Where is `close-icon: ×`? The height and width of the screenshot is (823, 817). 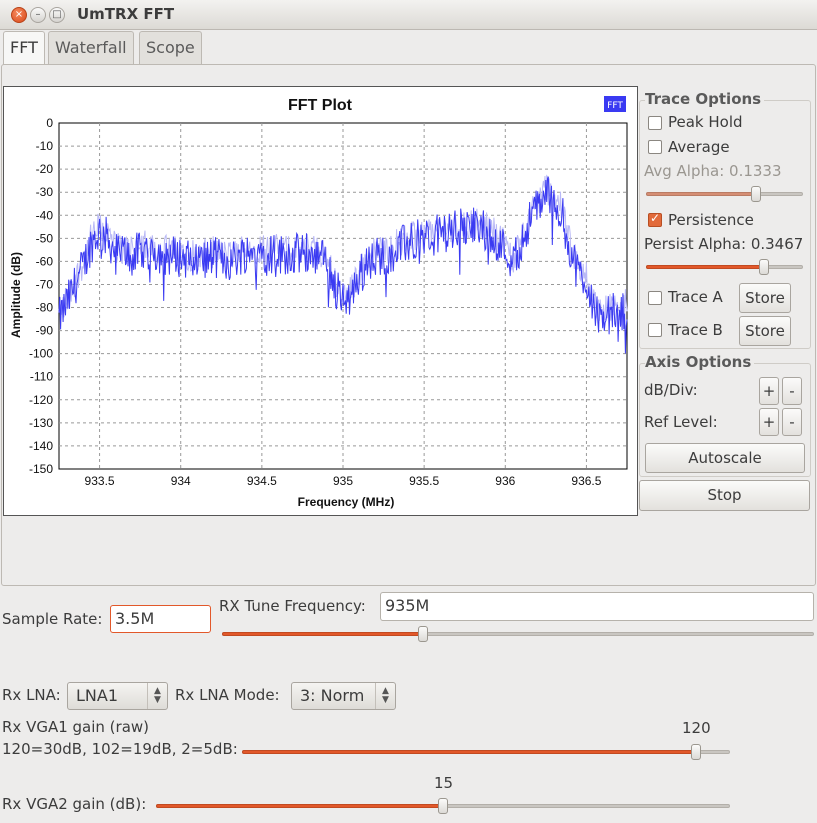
close-icon: × is located at coordinates (19, 15).